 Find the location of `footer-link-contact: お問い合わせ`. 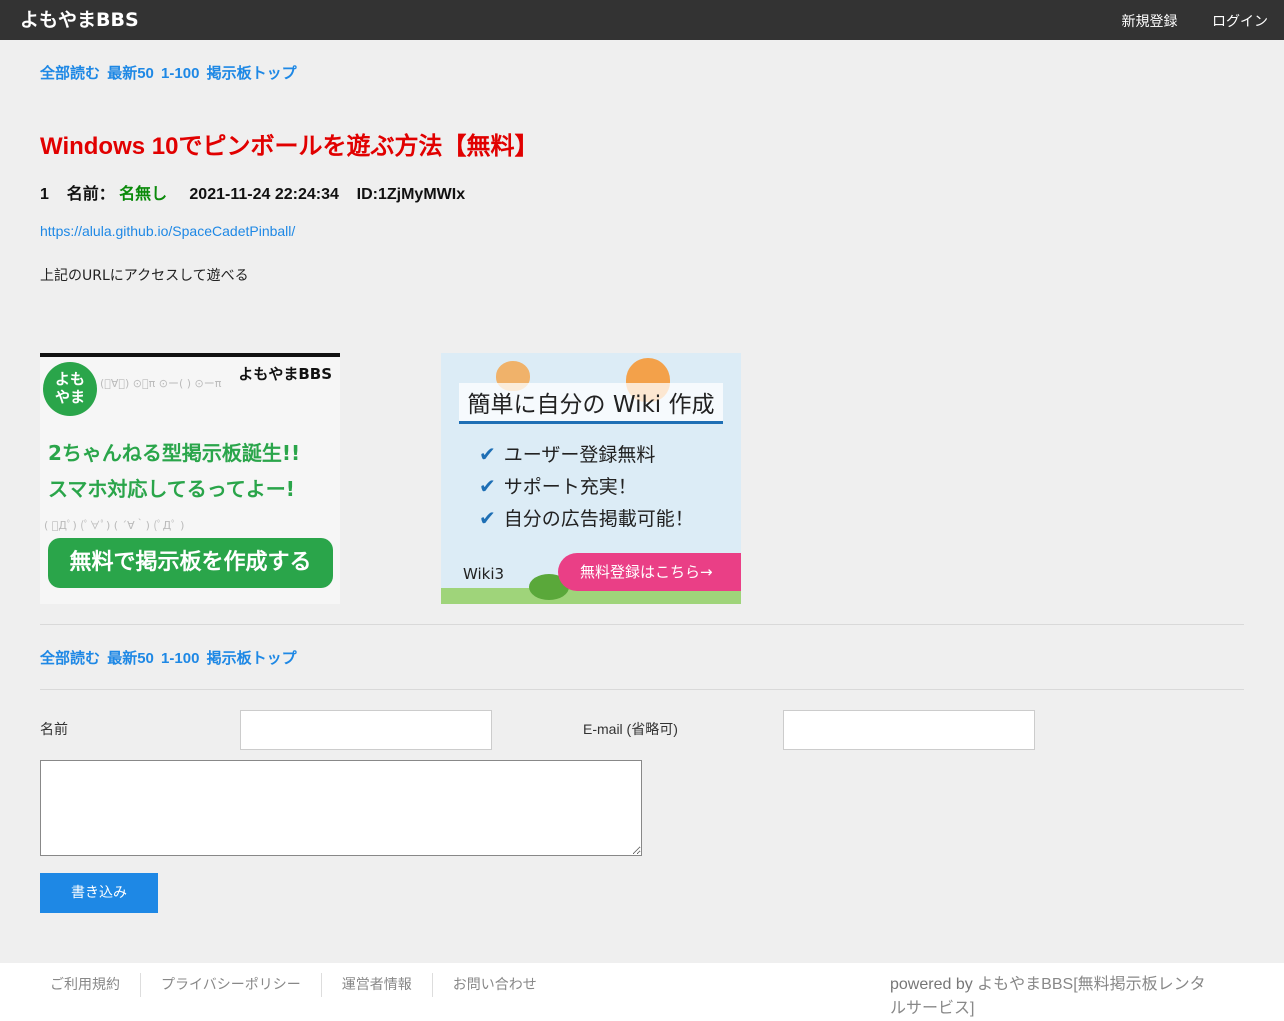

footer-link-contact: お問い合わせ is located at coordinates (495, 985).